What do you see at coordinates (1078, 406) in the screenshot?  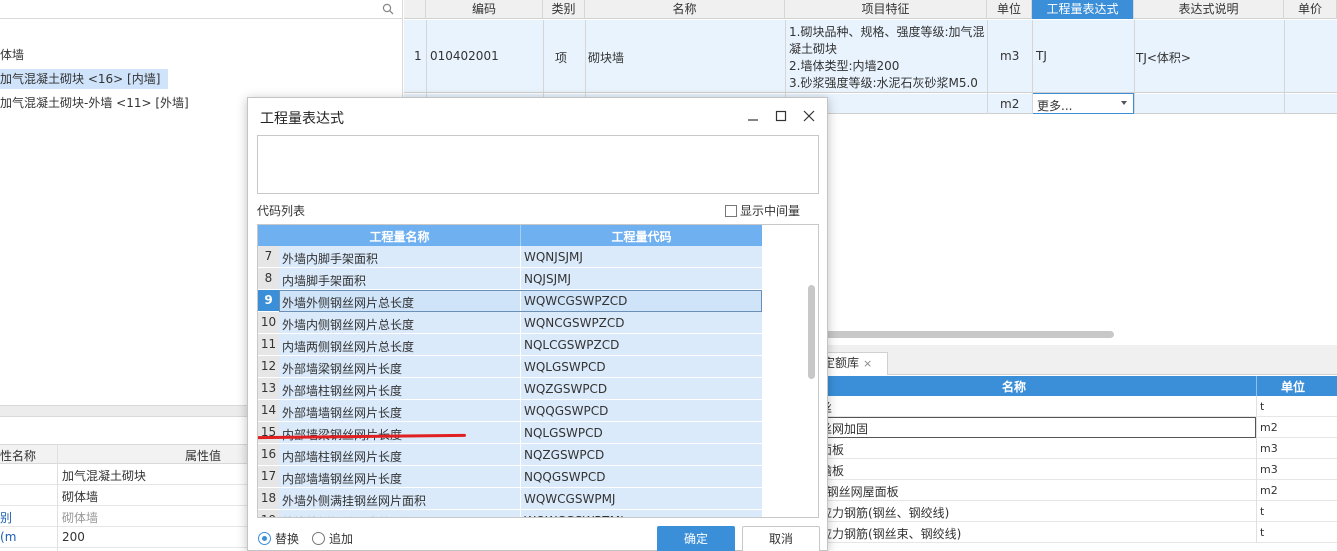 I see `quota-row: 丝 t` at bounding box center [1078, 406].